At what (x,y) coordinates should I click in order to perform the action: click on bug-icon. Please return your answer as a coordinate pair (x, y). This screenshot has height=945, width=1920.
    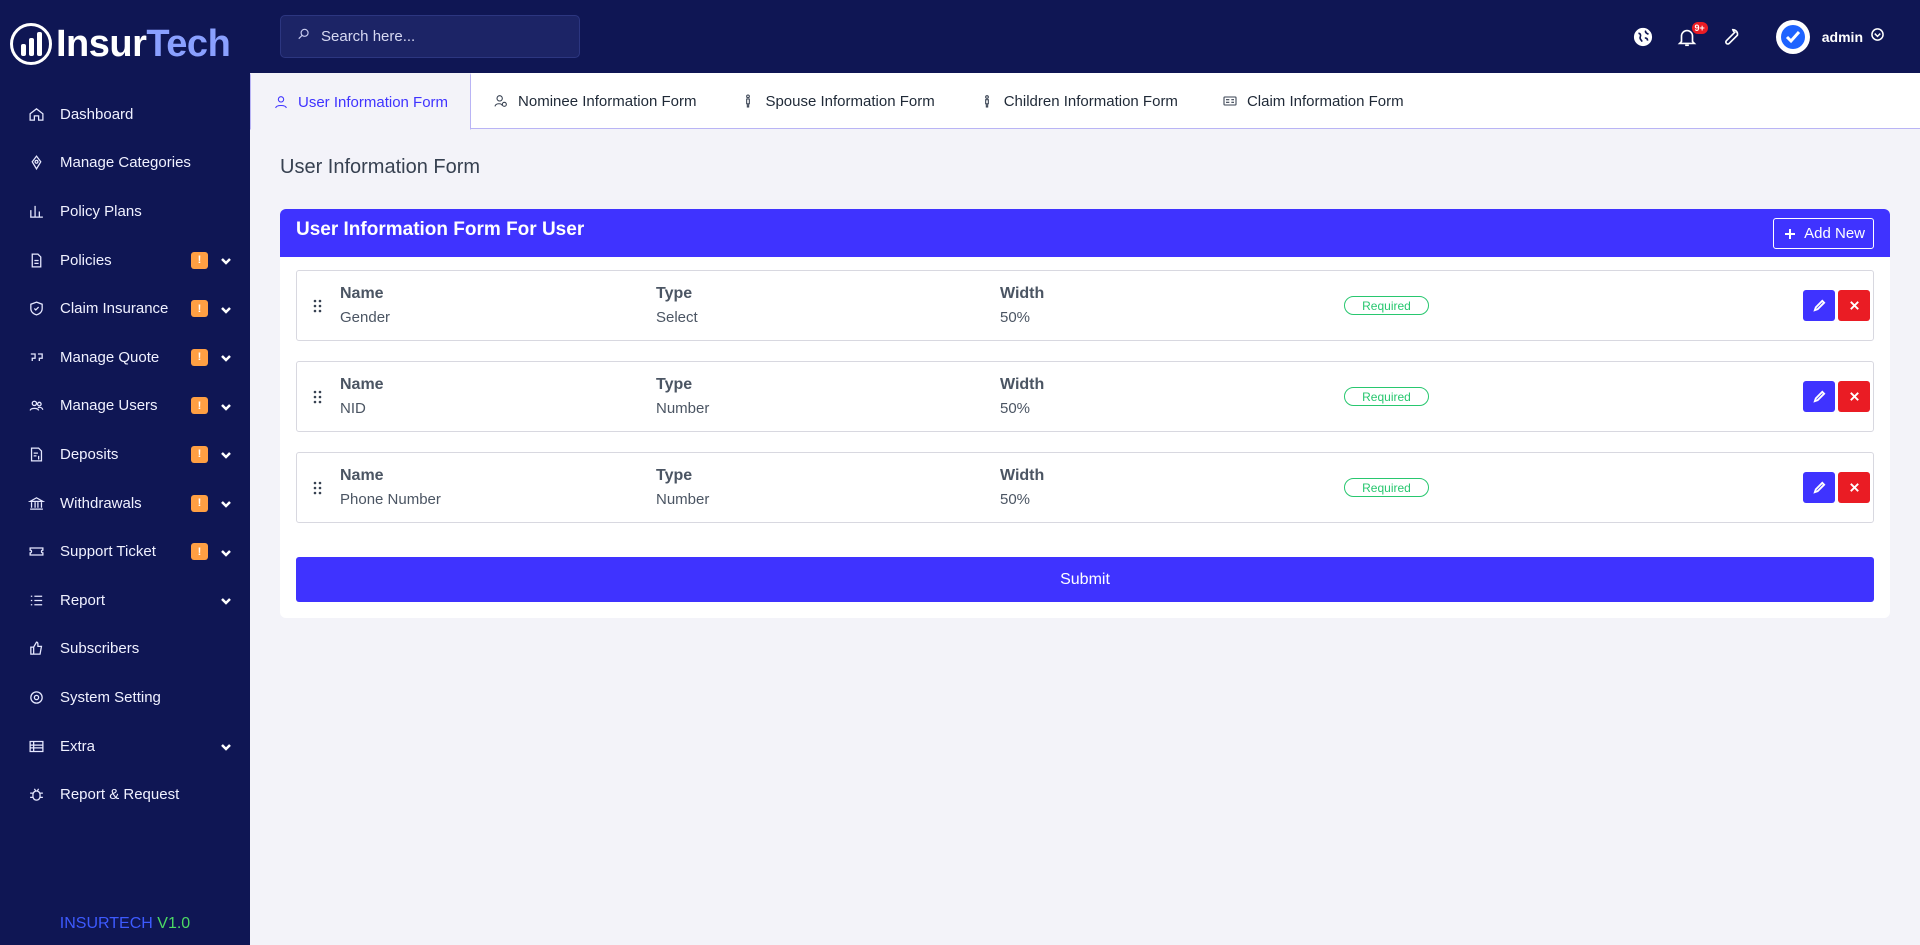
    Looking at the image, I should click on (36, 794).